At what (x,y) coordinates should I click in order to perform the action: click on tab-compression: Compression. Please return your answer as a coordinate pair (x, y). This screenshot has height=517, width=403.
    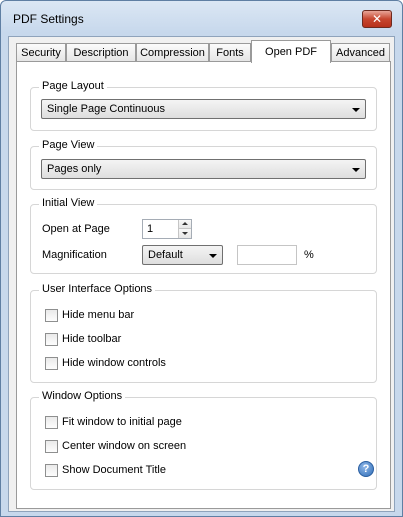
    Looking at the image, I should click on (172, 53).